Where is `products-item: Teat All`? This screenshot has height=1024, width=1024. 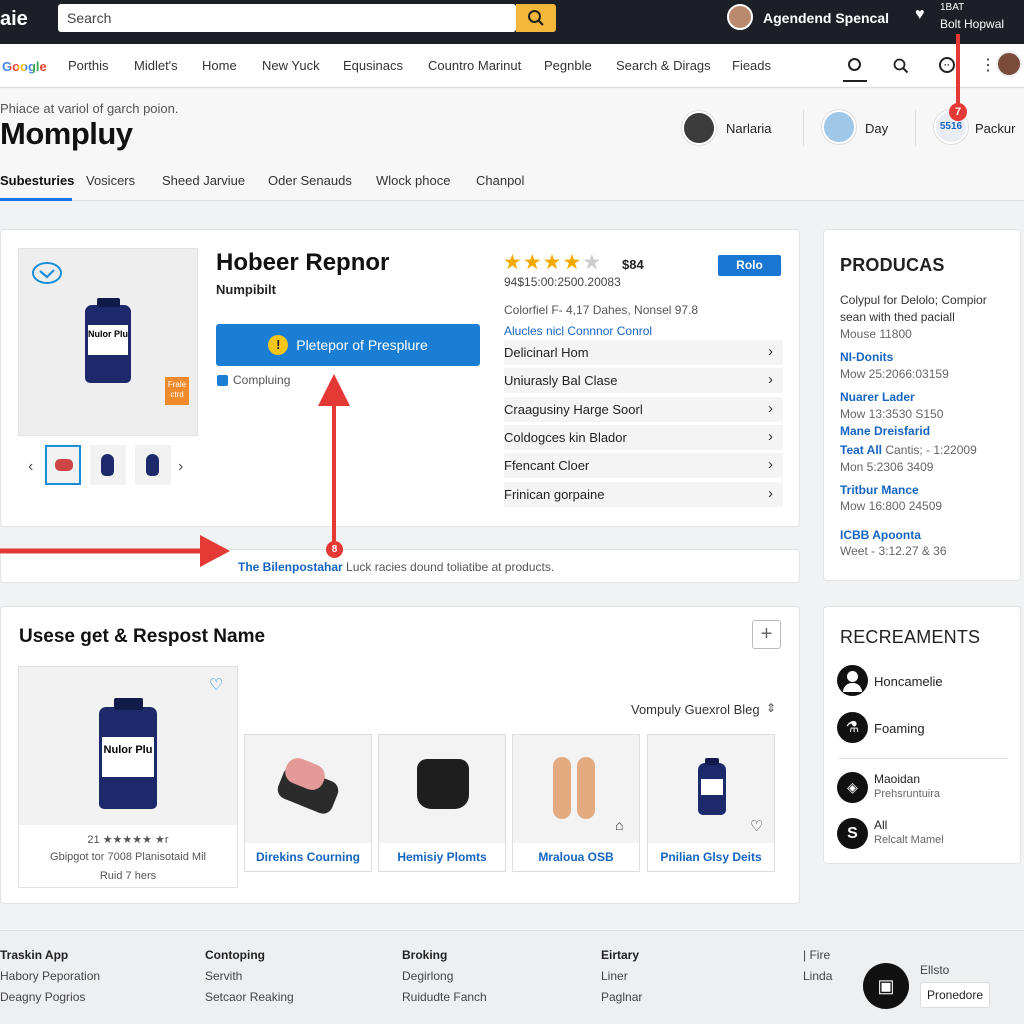 products-item: Teat All is located at coordinates (861, 450).